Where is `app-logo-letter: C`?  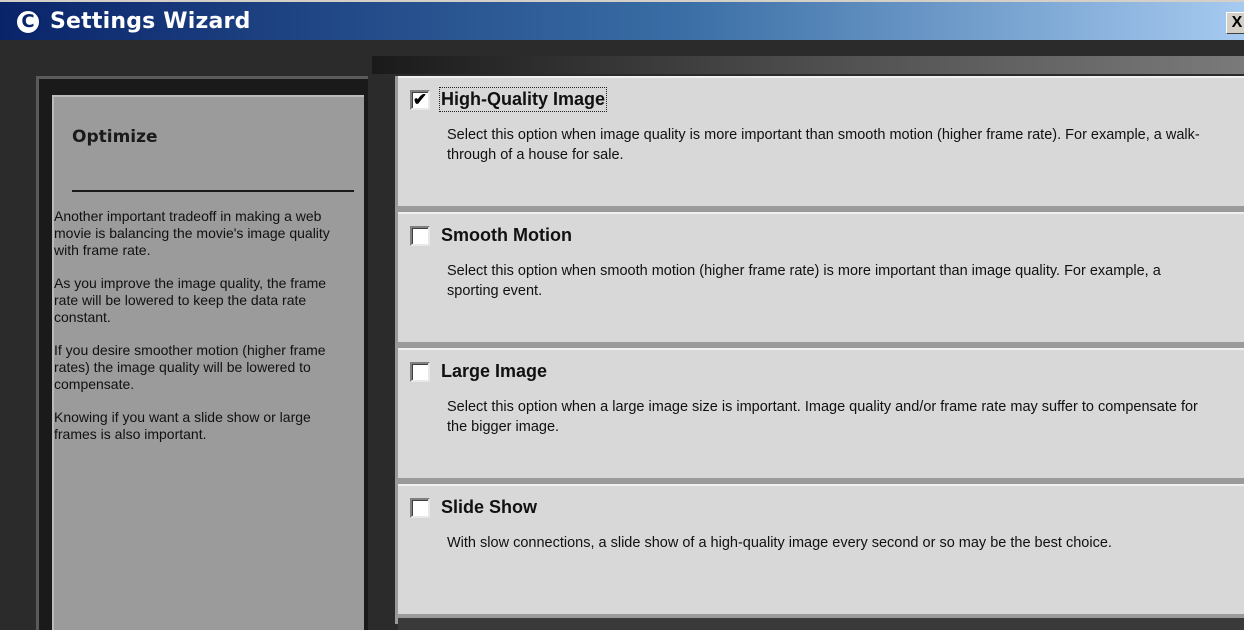
app-logo-letter: C is located at coordinates (28, 21).